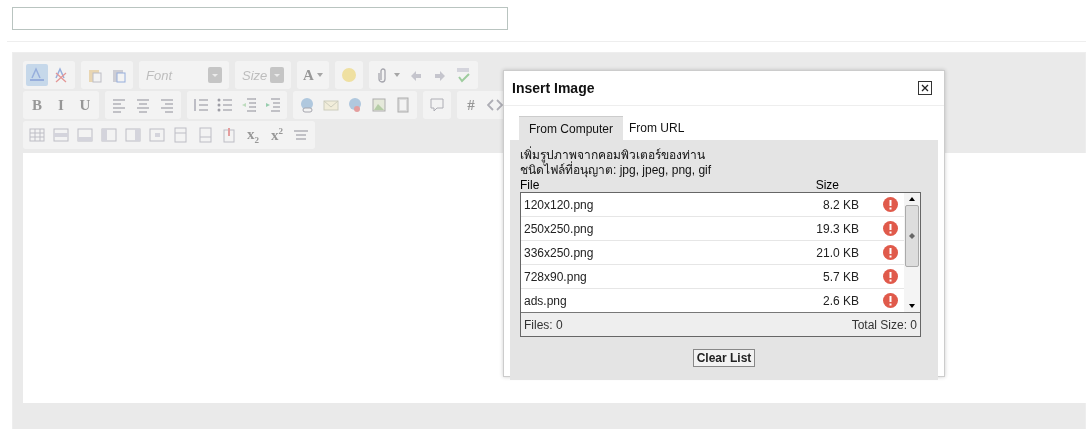  I want to click on speech-bubble-icon, so click(437, 105).